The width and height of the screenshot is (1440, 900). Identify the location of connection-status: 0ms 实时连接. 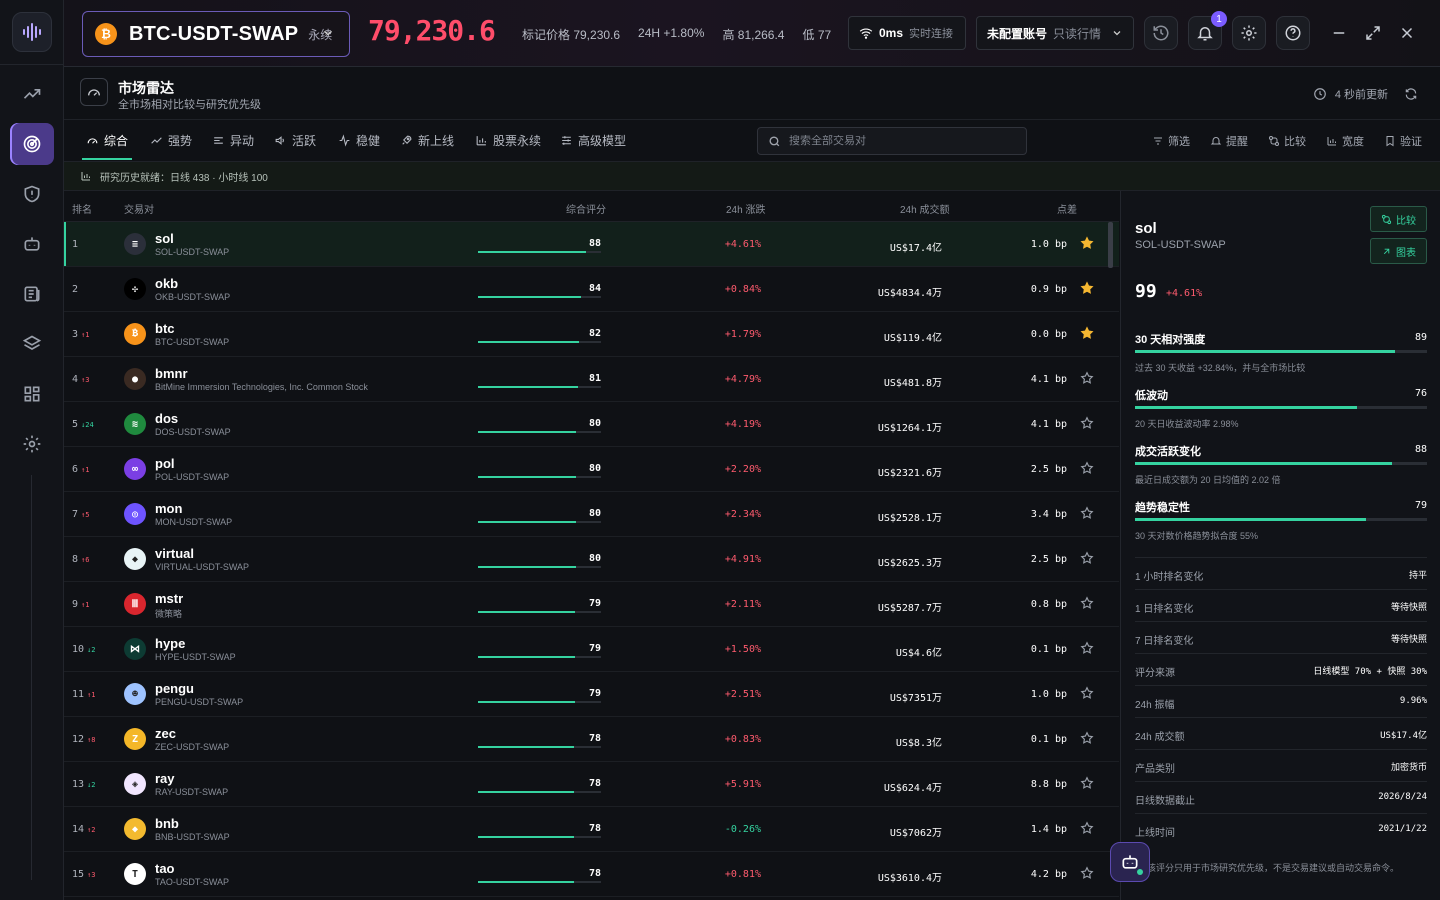
(907, 33).